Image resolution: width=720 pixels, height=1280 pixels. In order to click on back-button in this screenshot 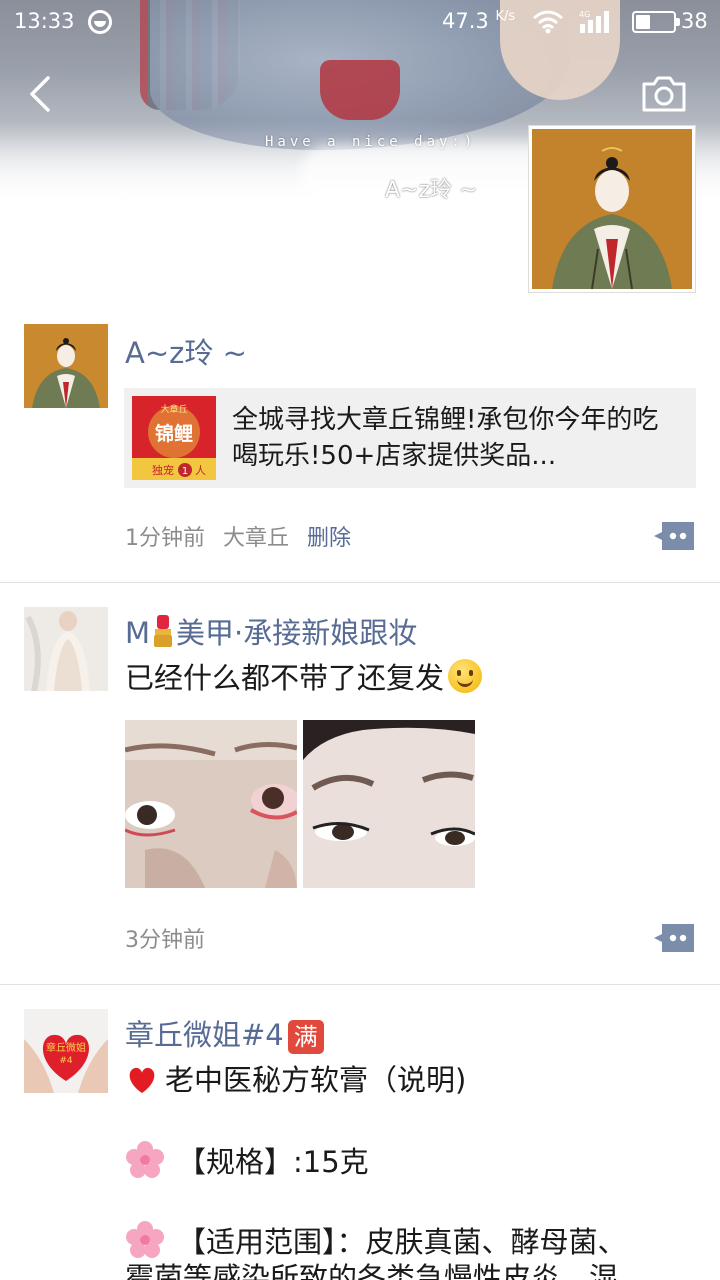, I will do `click(44, 94)`.